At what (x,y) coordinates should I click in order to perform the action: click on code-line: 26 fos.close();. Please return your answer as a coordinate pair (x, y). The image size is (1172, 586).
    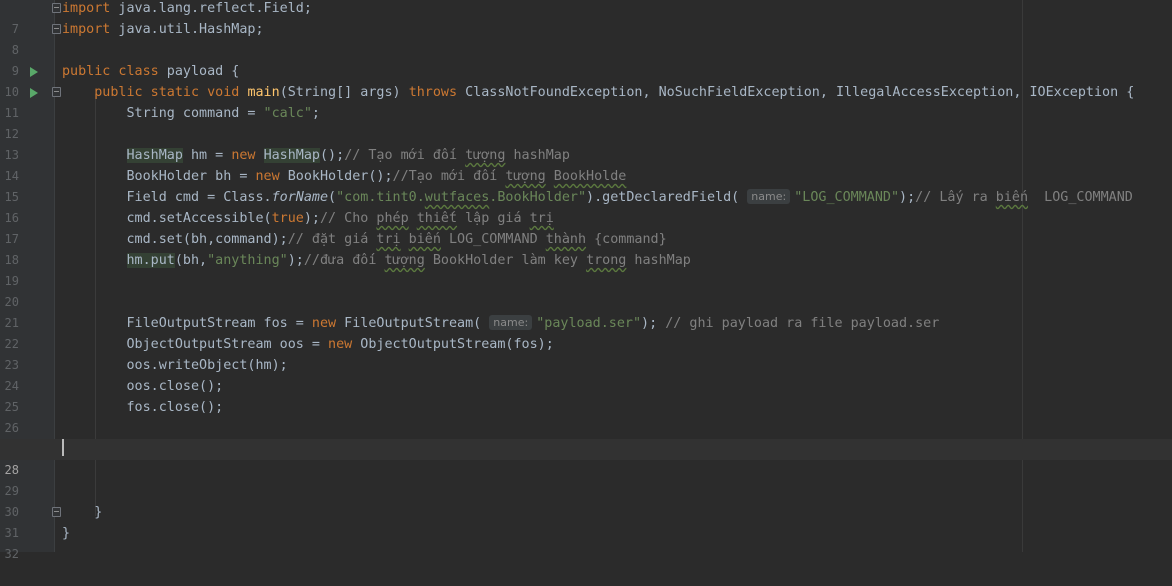
    Looking at the image, I should click on (586, 416).